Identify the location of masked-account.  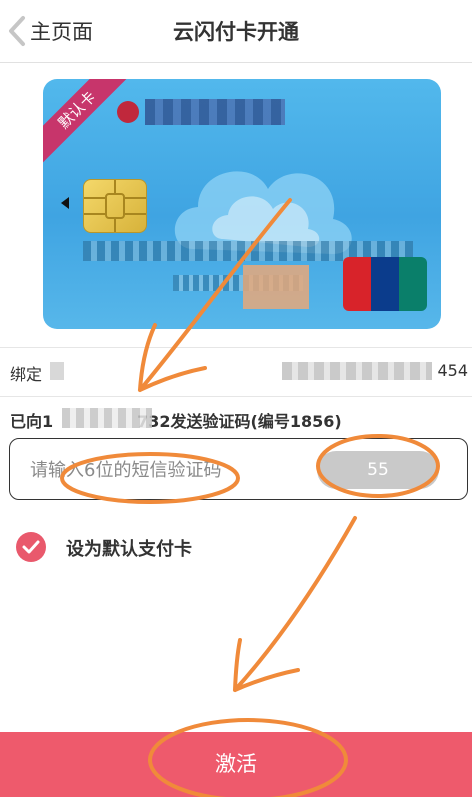
(357, 371).